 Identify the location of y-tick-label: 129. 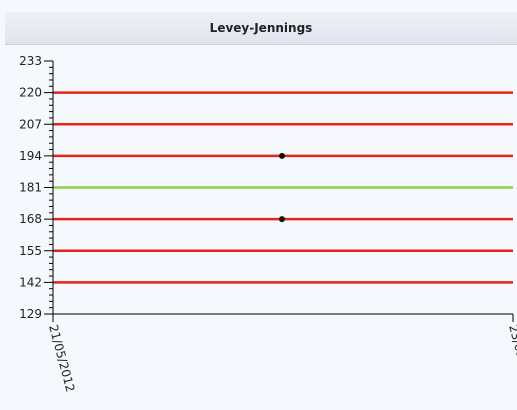
(30, 314).